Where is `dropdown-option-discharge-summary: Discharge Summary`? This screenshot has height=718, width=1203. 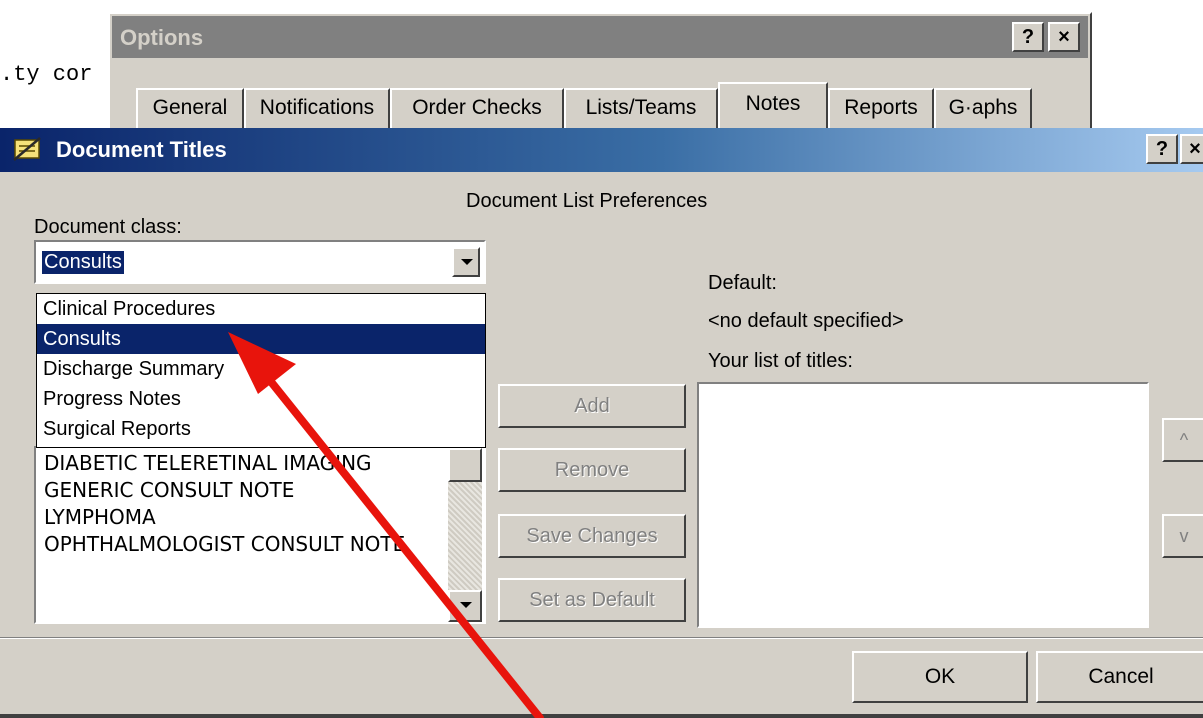 dropdown-option-discharge-summary: Discharge Summary is located at coordinates (261, 369).